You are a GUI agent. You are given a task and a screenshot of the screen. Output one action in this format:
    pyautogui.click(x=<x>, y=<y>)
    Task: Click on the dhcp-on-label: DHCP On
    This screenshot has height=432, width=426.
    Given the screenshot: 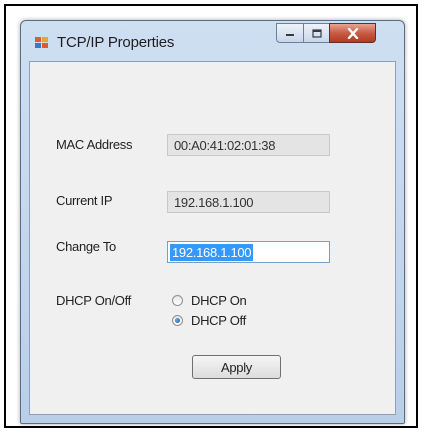 What is the action you would take?
    pyautogui.click(x=219, y=300)
    